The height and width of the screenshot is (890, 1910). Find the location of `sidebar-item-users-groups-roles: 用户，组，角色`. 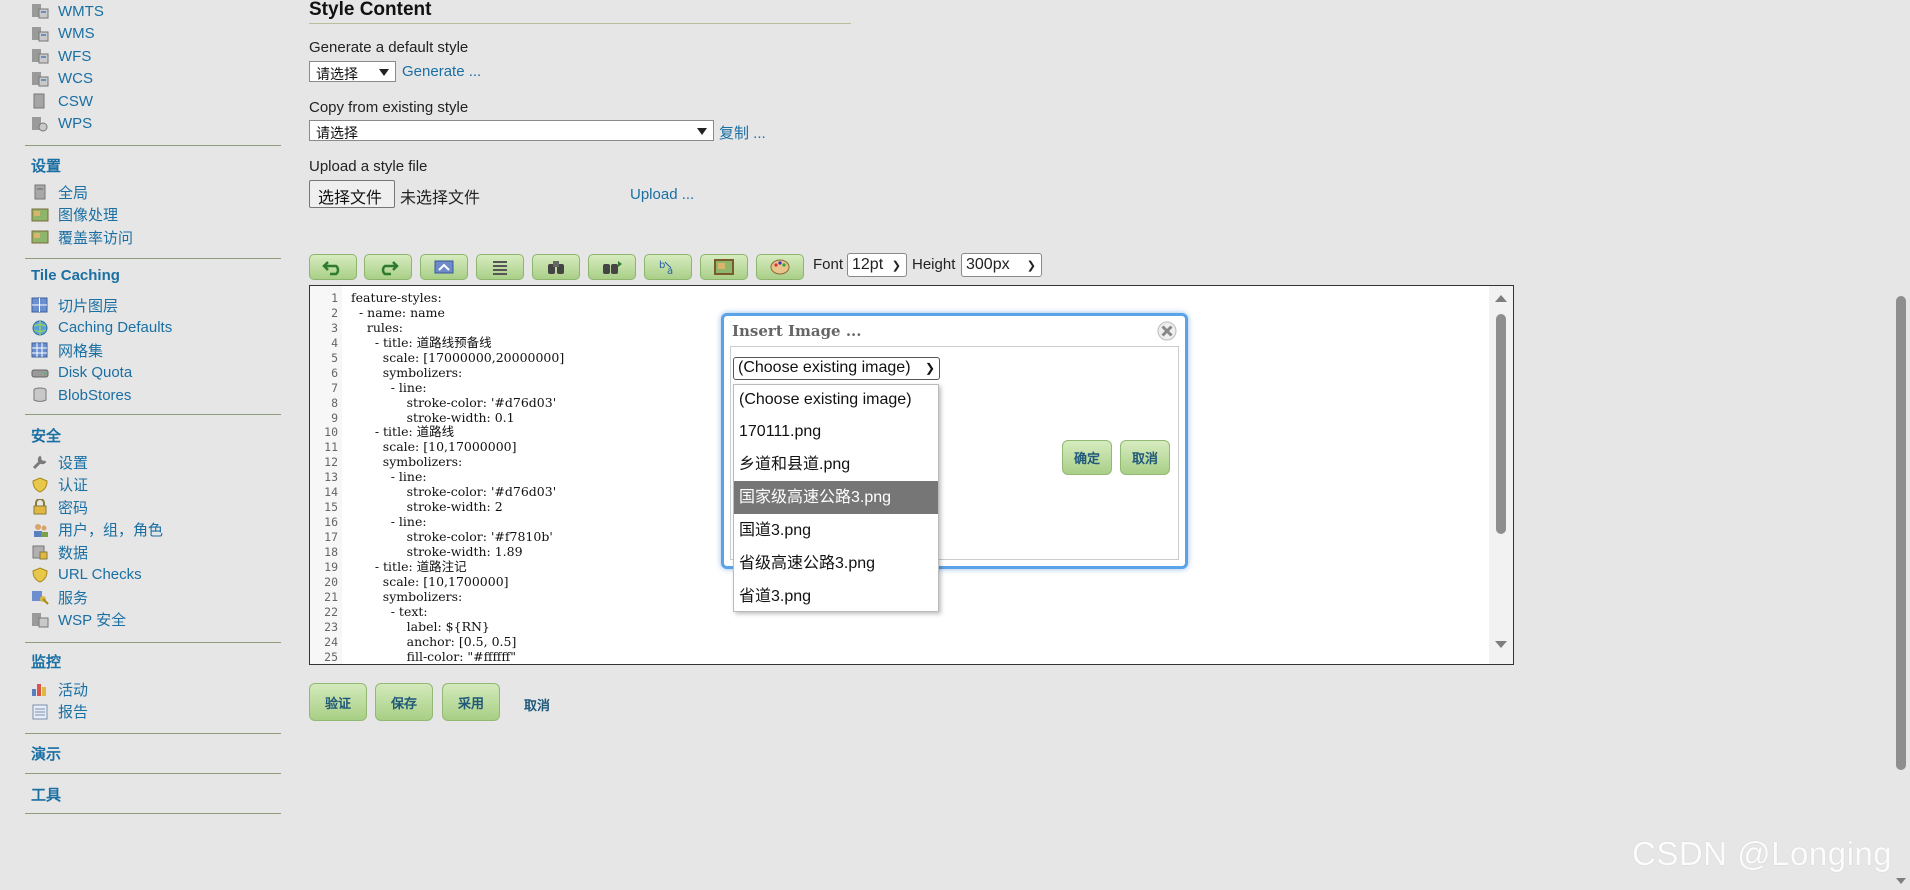

sidebar-item-users-groups-roles: 用户，组，角色 is located at coordinates (153, 530).